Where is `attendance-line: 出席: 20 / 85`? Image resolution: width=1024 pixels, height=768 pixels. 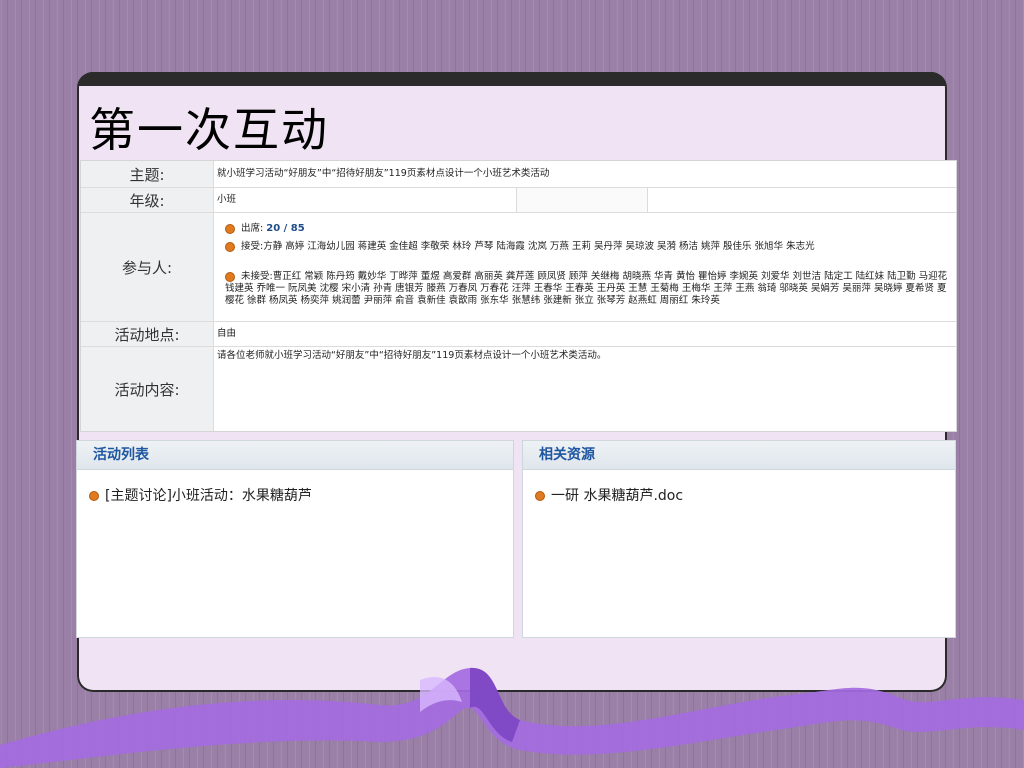
attendance-line: 出席: 20 / 85 is located at coordinates (587, 229).